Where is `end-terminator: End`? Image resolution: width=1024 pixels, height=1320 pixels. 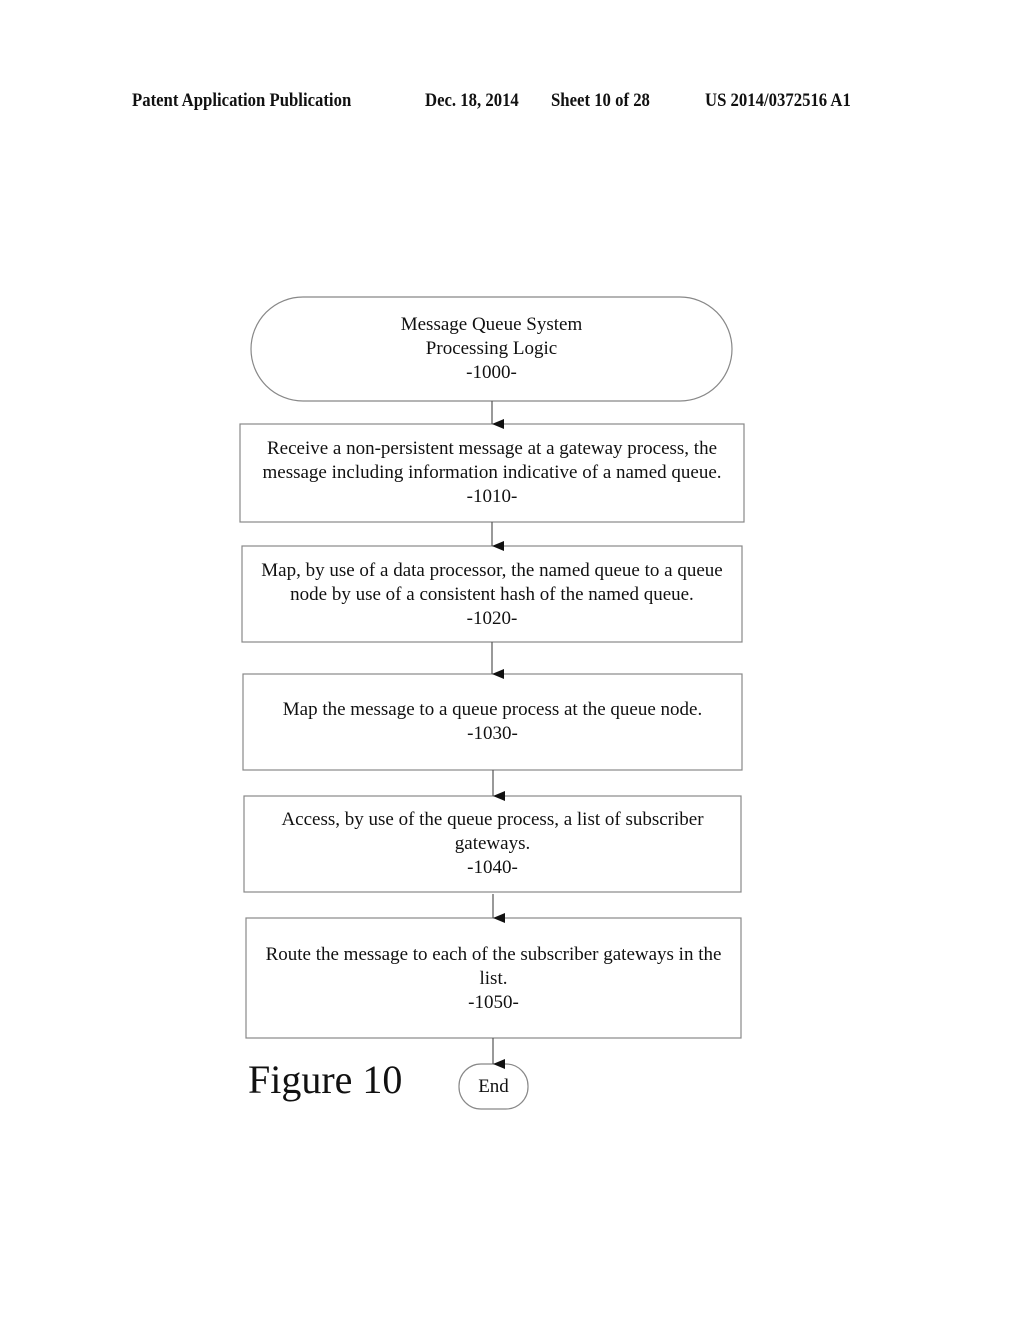 end-terminator: End is located at coordinates (493, 1087).